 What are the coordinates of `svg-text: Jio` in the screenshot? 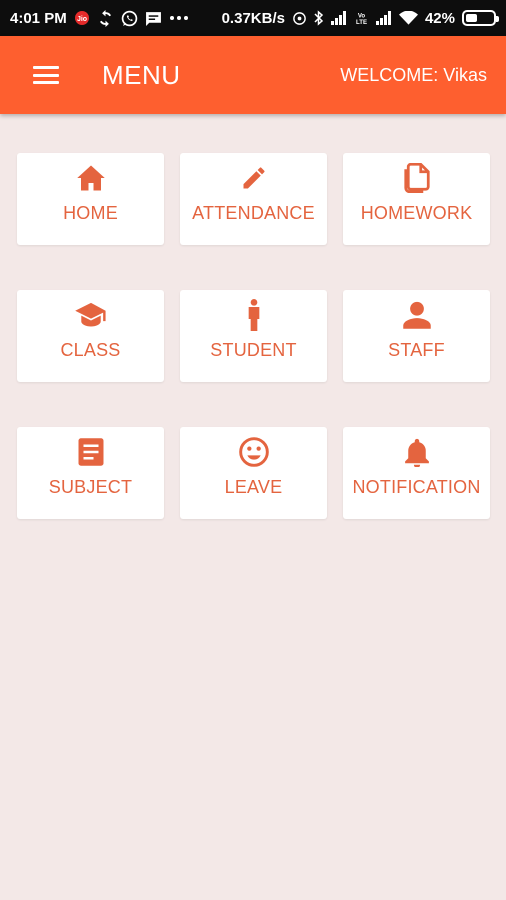 It's located at (82, 19).